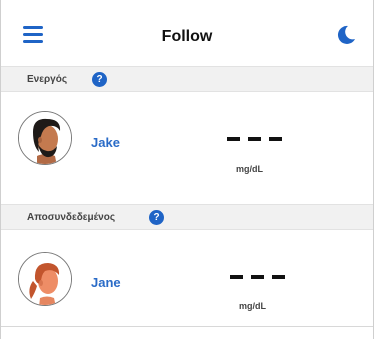 This screenshot has width=374, height=339. Describe the element at coordinates (71, 217) in the screenshot. I see `section-label-disconnected: Αποσυνδεδεμένος` at that location.